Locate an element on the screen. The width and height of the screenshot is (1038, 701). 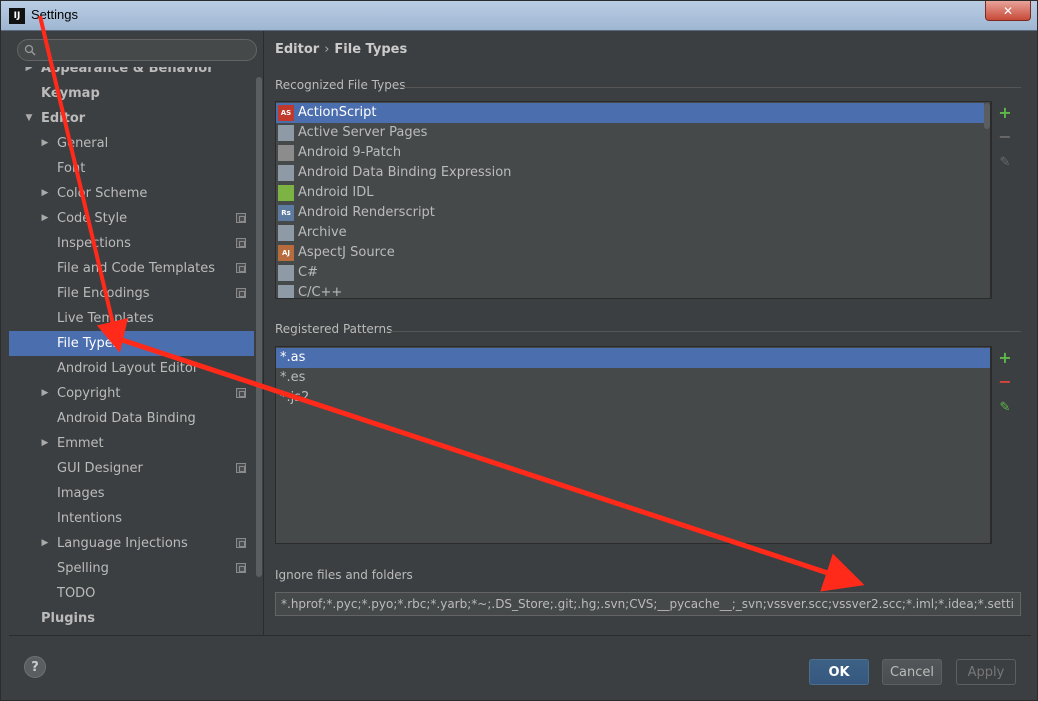
tree-item-label: Android Layout Editor is located at coordinates (128, 368).